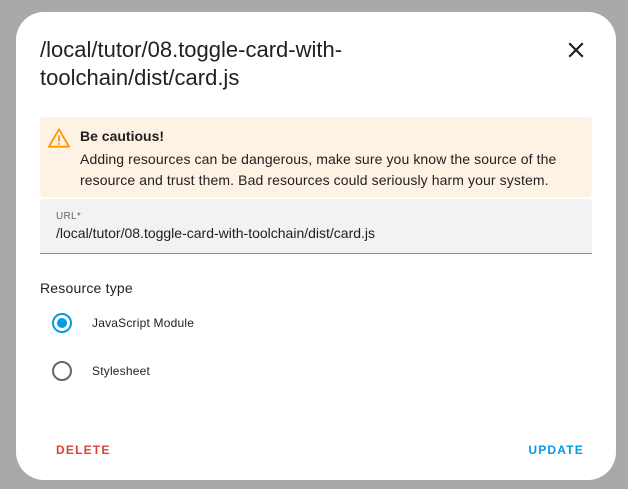 The width and height of the screenshot is (628, 489). What do you see at coordinates (202, 323) in the screenshot?
I see `radio-option-javascript-module: JavaScript Module` at bounding box center [202, 323].